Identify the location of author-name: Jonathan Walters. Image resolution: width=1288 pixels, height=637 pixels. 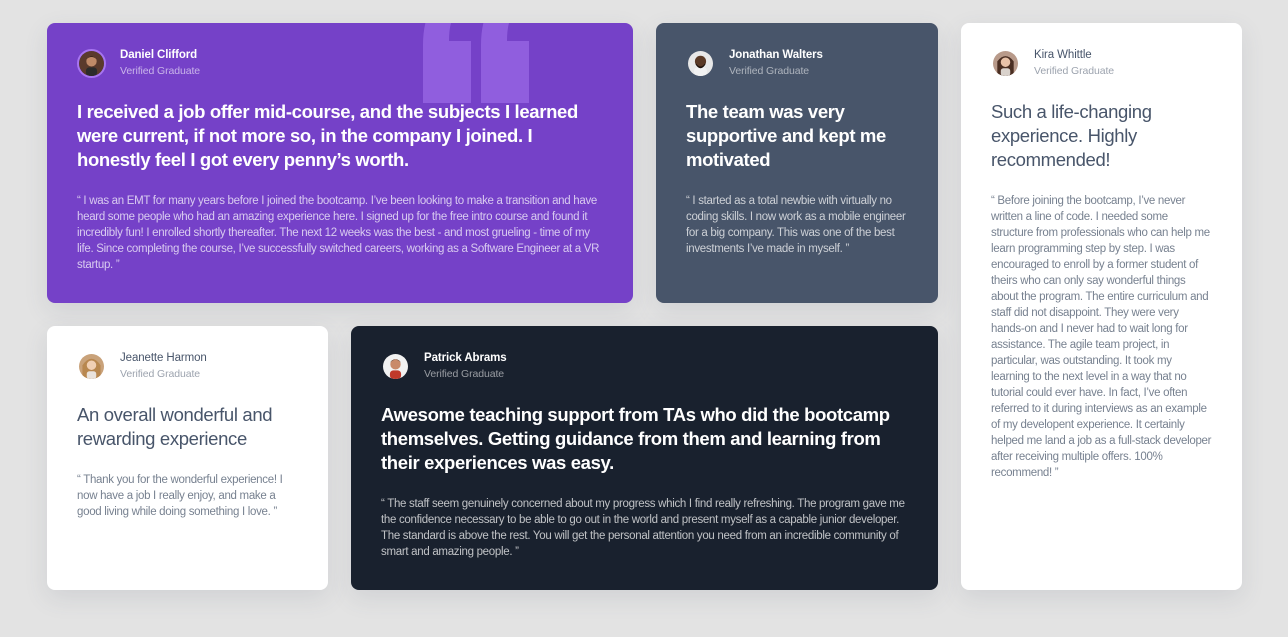
(776, 55).